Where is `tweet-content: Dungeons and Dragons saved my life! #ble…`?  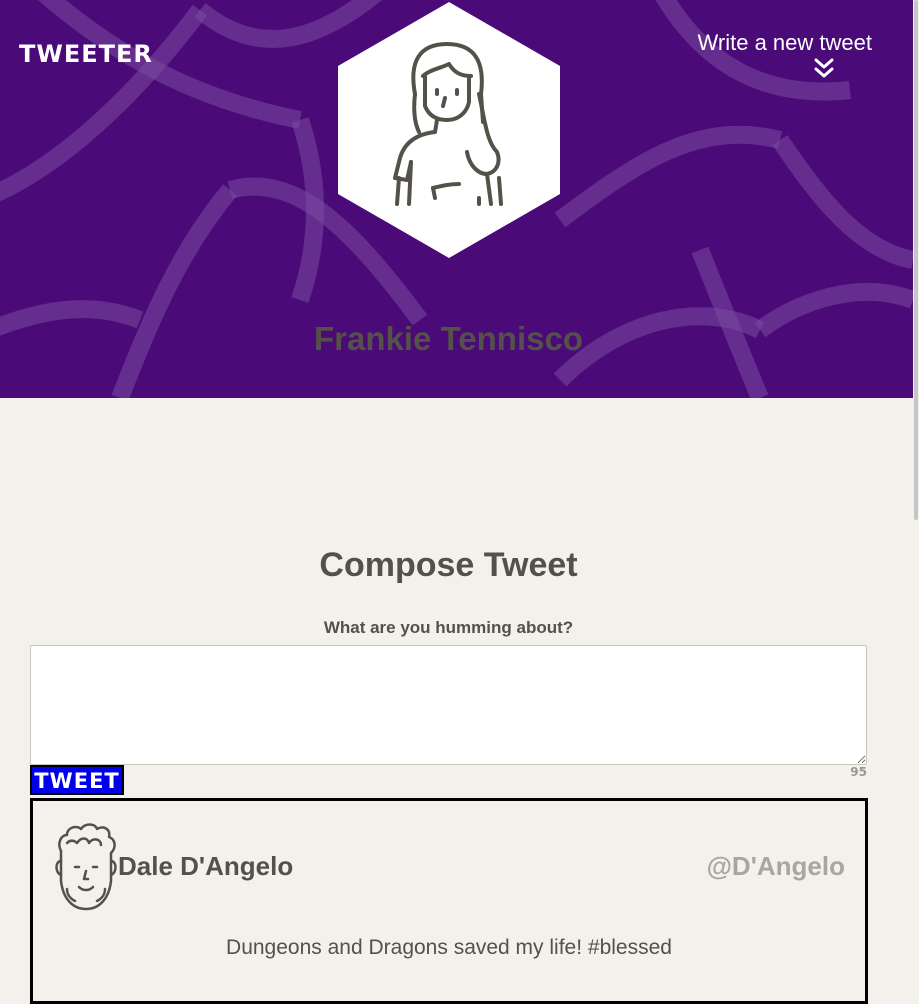 tweet-content: Dungeons and Dragons saved my life! #ble… is located at coordinates (449, 947).